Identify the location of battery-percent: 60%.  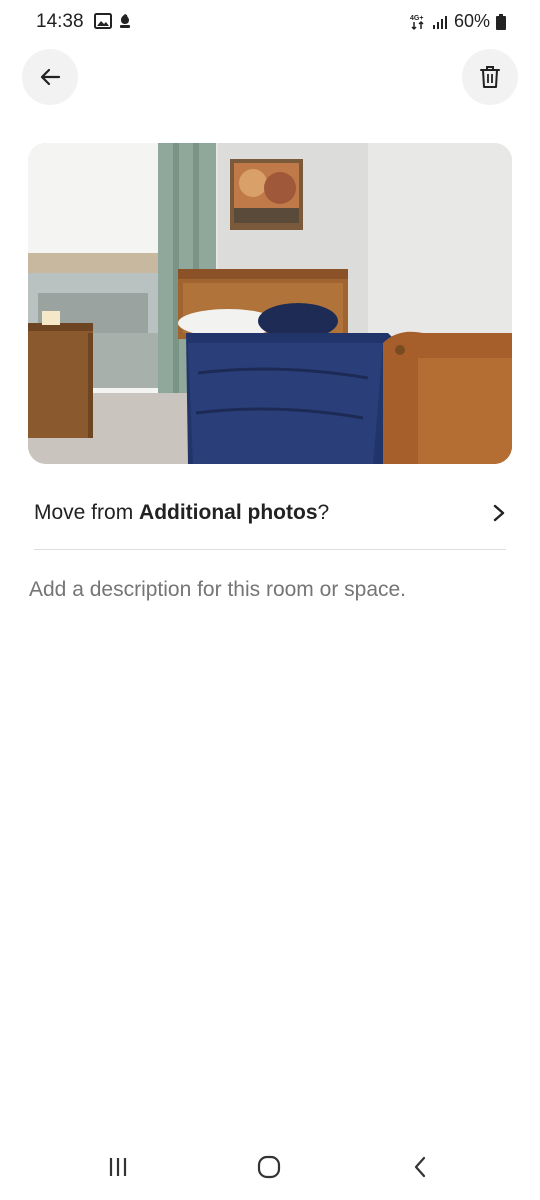
(471, 21).